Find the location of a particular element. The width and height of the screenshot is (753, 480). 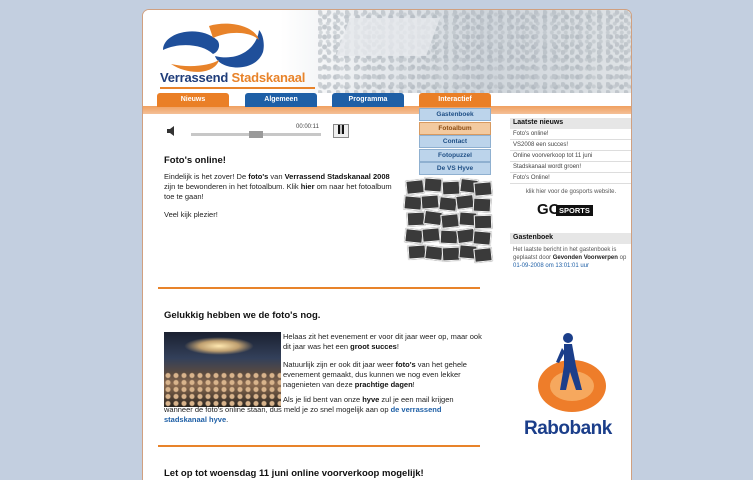

news-item: Foto's online! is located at coordinates (570, 134).